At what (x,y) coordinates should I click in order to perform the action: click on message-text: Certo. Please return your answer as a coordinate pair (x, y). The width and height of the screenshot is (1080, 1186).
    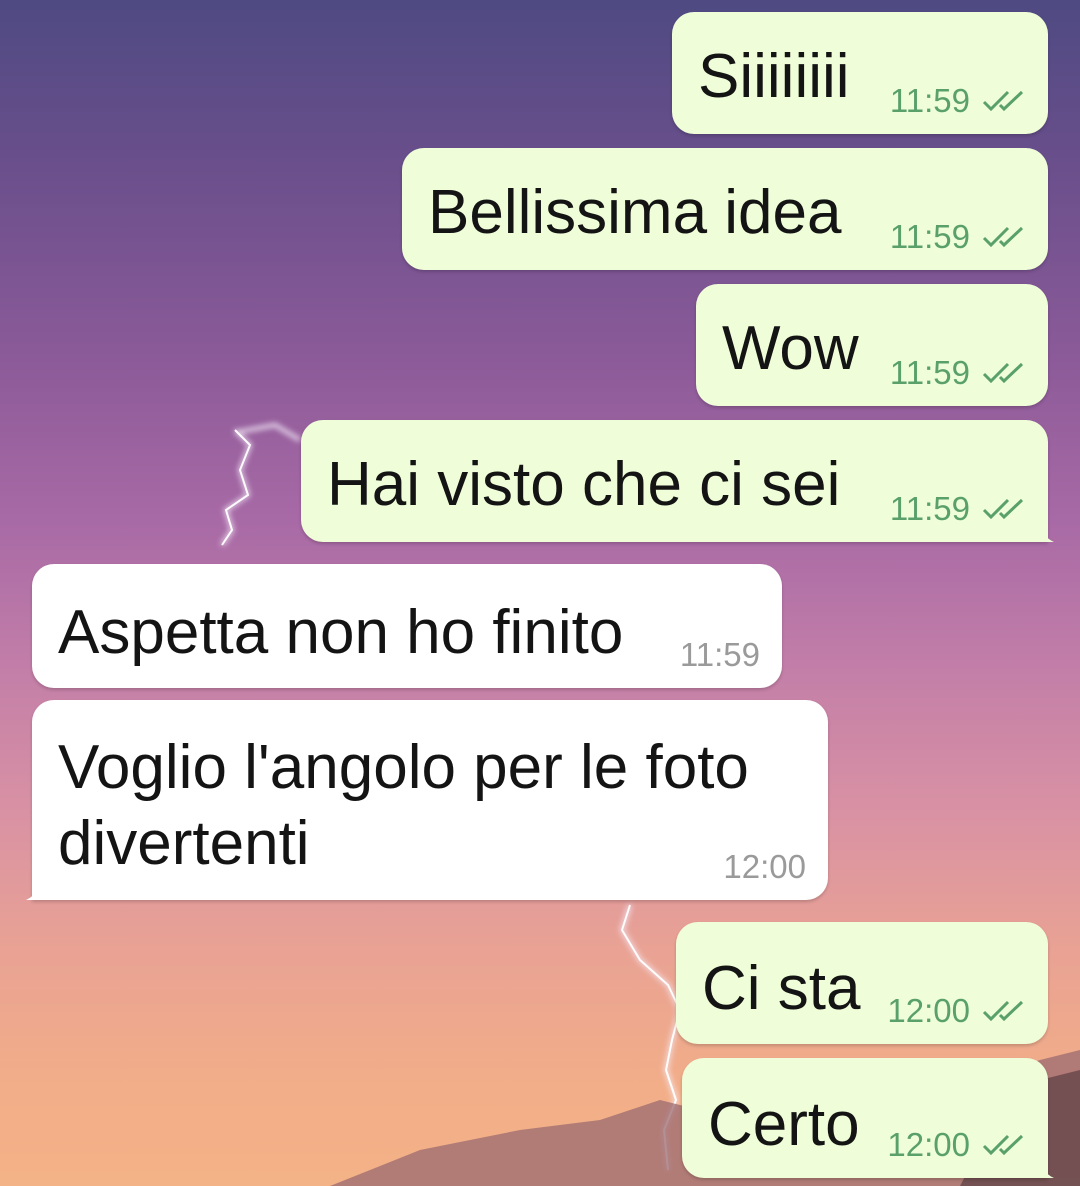
    Looking at the image, I should click on (784, 1124).